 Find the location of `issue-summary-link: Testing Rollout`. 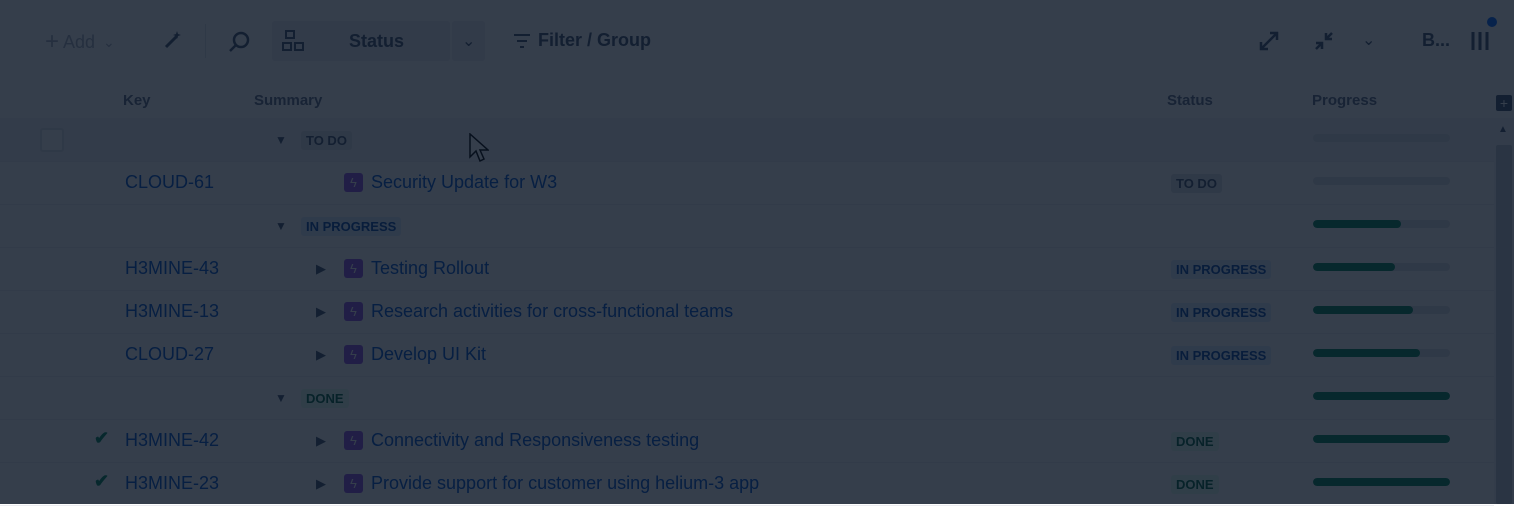

issue-summary-link: Testing Rollout is located at coordinates (430, 268).